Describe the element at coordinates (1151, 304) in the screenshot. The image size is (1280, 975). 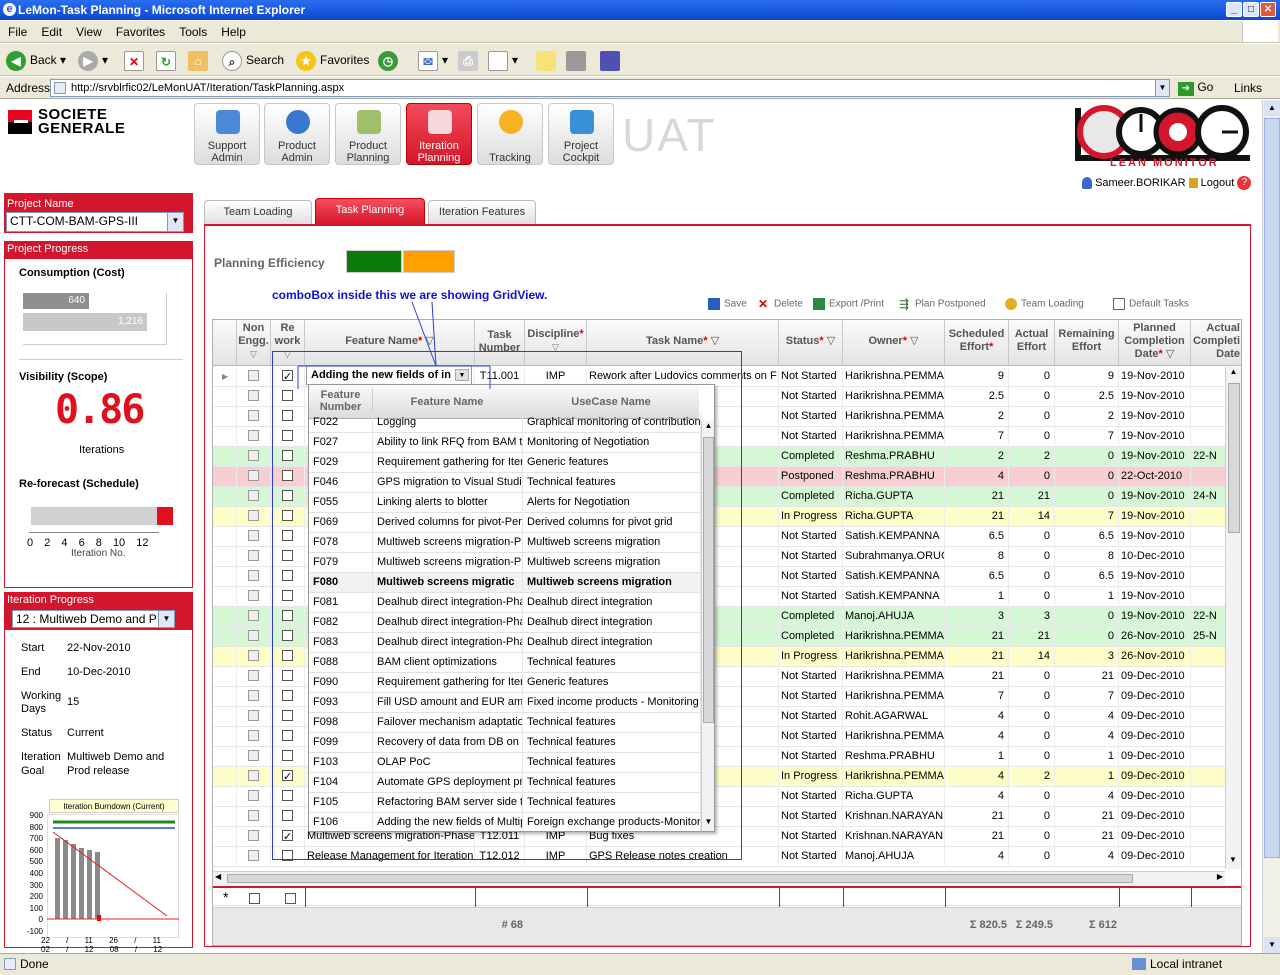
I see `default-tasks-button: Default Tasks` at that location.